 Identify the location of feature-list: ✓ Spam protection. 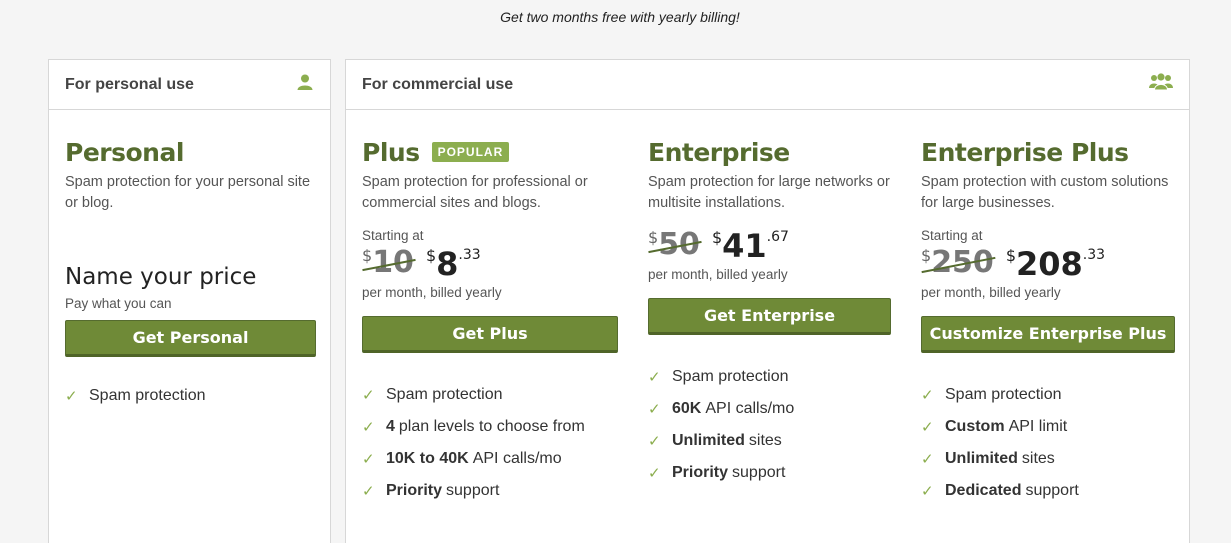
(190, 396).